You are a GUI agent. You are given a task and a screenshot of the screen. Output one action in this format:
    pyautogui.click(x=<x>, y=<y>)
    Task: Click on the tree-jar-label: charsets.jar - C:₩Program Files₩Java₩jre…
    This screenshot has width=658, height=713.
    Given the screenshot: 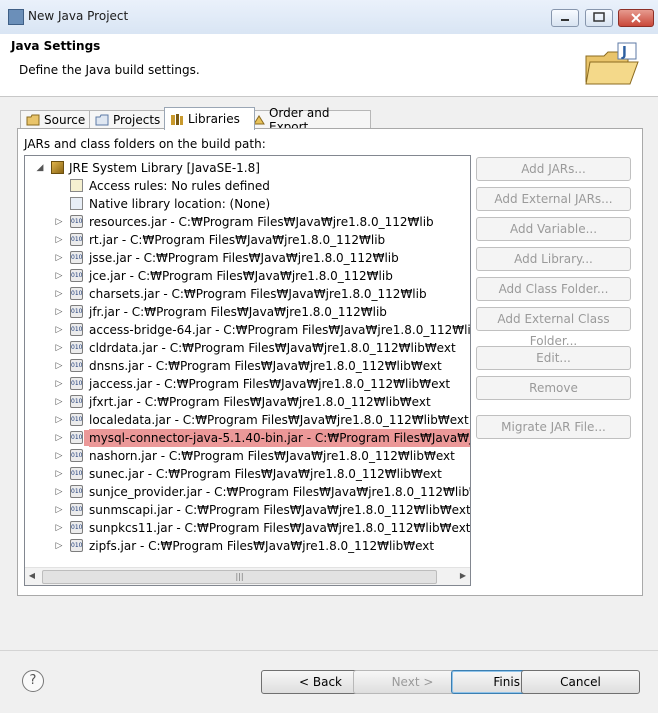 What is the action you would take?
    pyautogui.click(x=258, y=294)
    